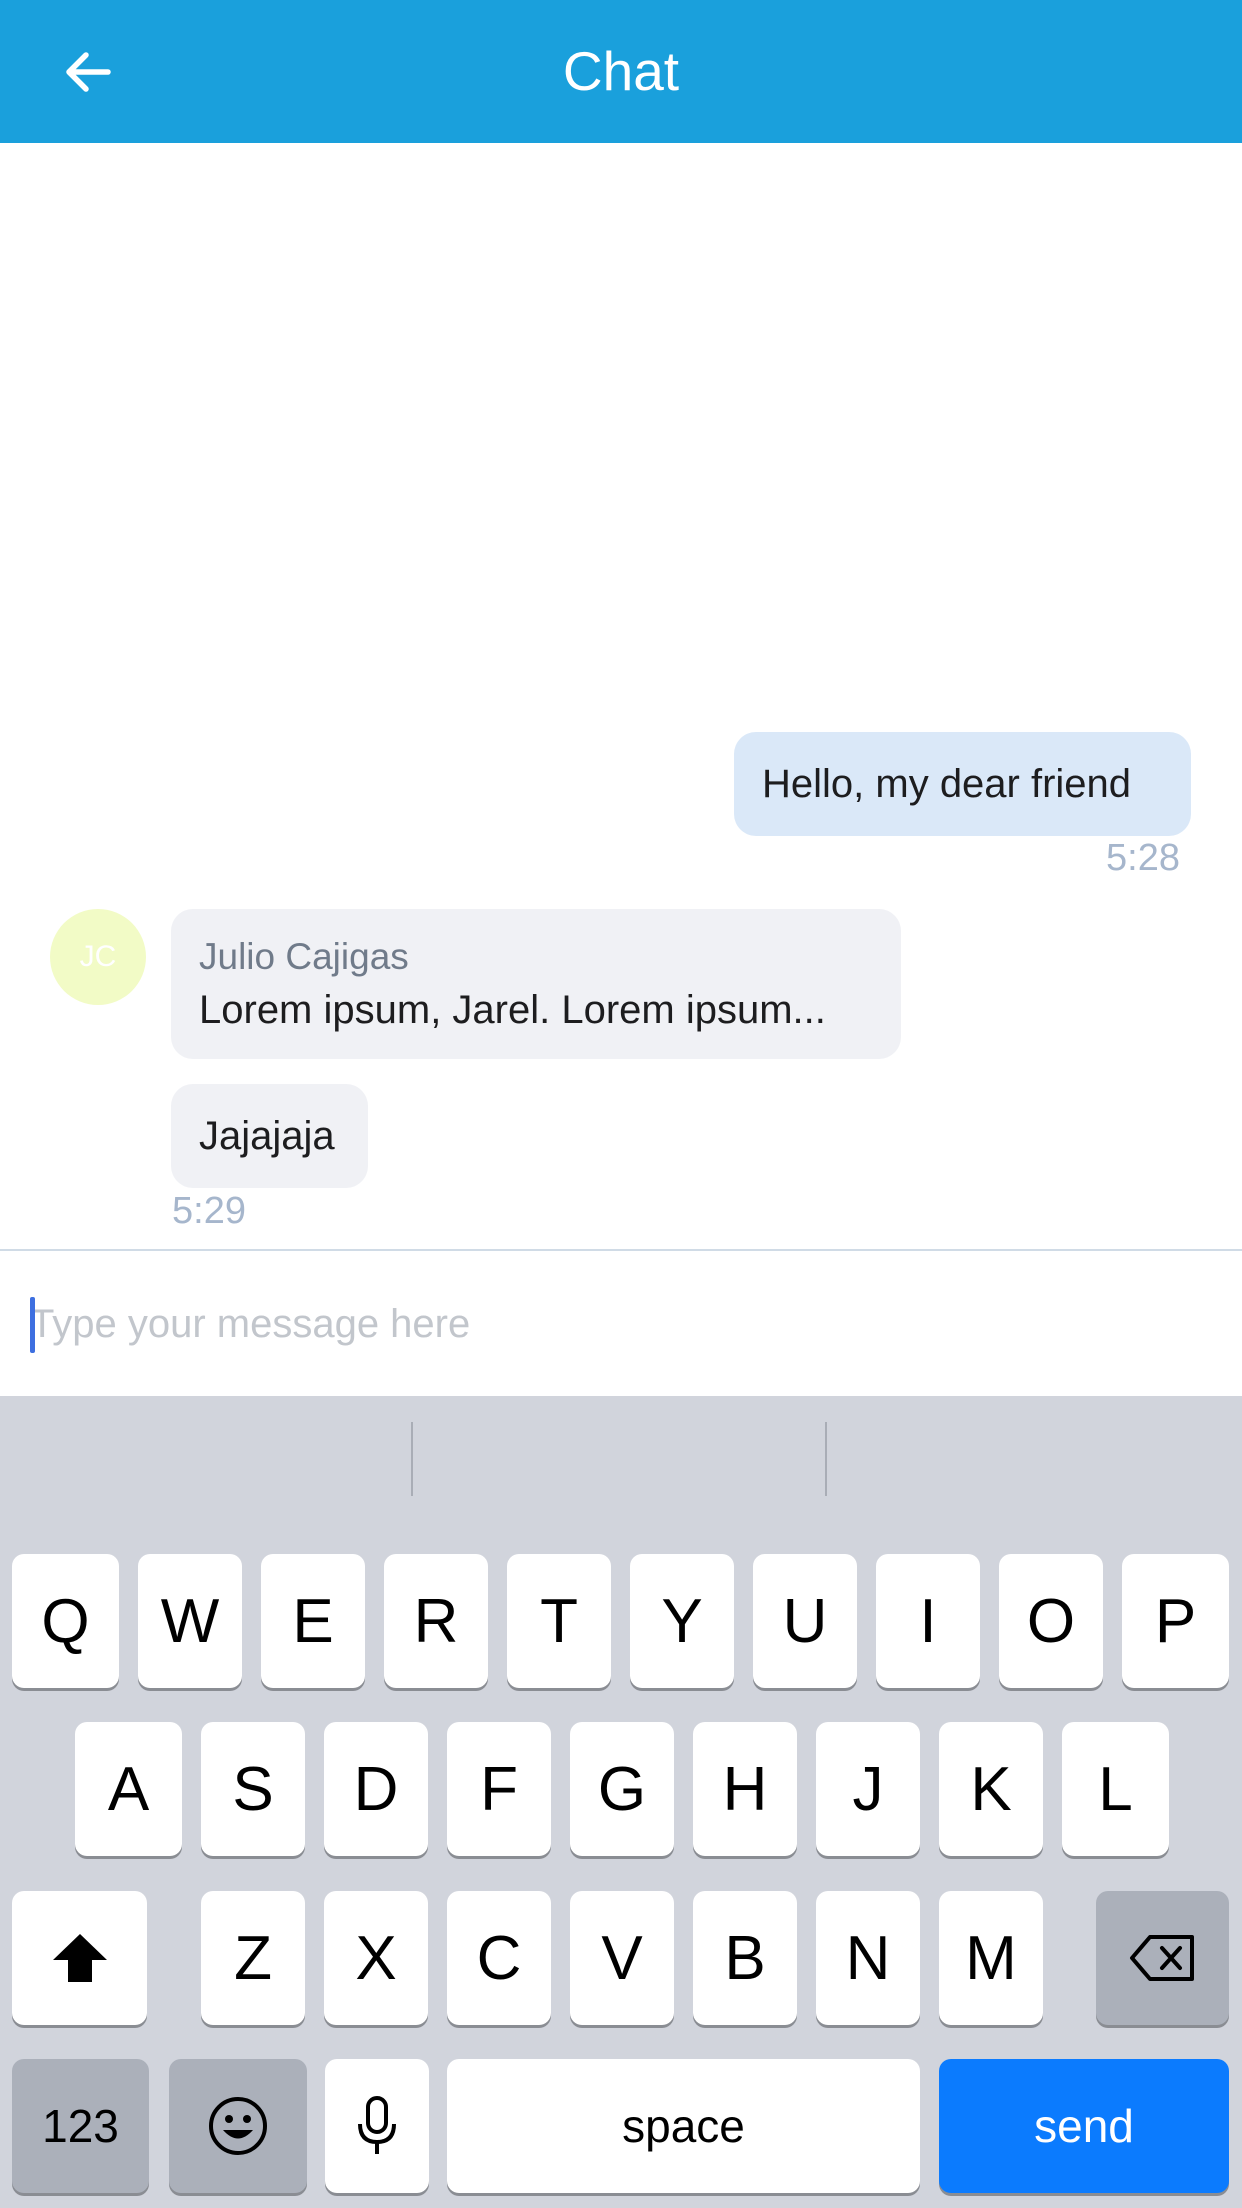  What do you see at coordinates (376, 1789) in the screenshot?
I see `key-d: D` at bounding box center [376, 1789].